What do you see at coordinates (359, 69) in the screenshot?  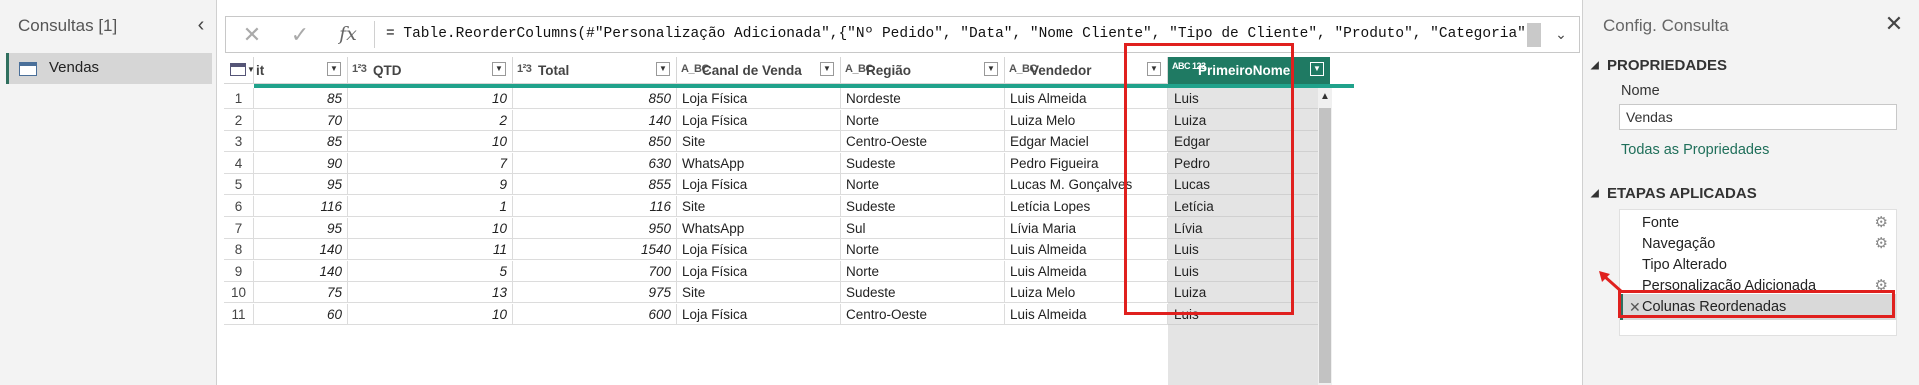 I see `number-type-icon: 1²3` at bounding box center [359, 69].